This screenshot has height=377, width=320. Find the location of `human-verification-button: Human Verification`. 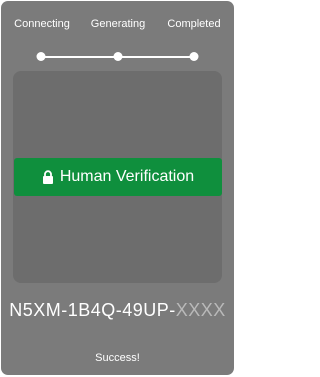

human-verification-button: Human Verification is located at coordinates (118, 177).